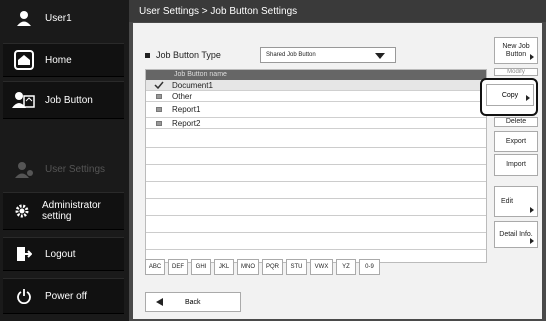 Image resolution: width=546 pixels, height=321 pixels. I want to click on sidebar-item-home: Home, so click(63, 60).